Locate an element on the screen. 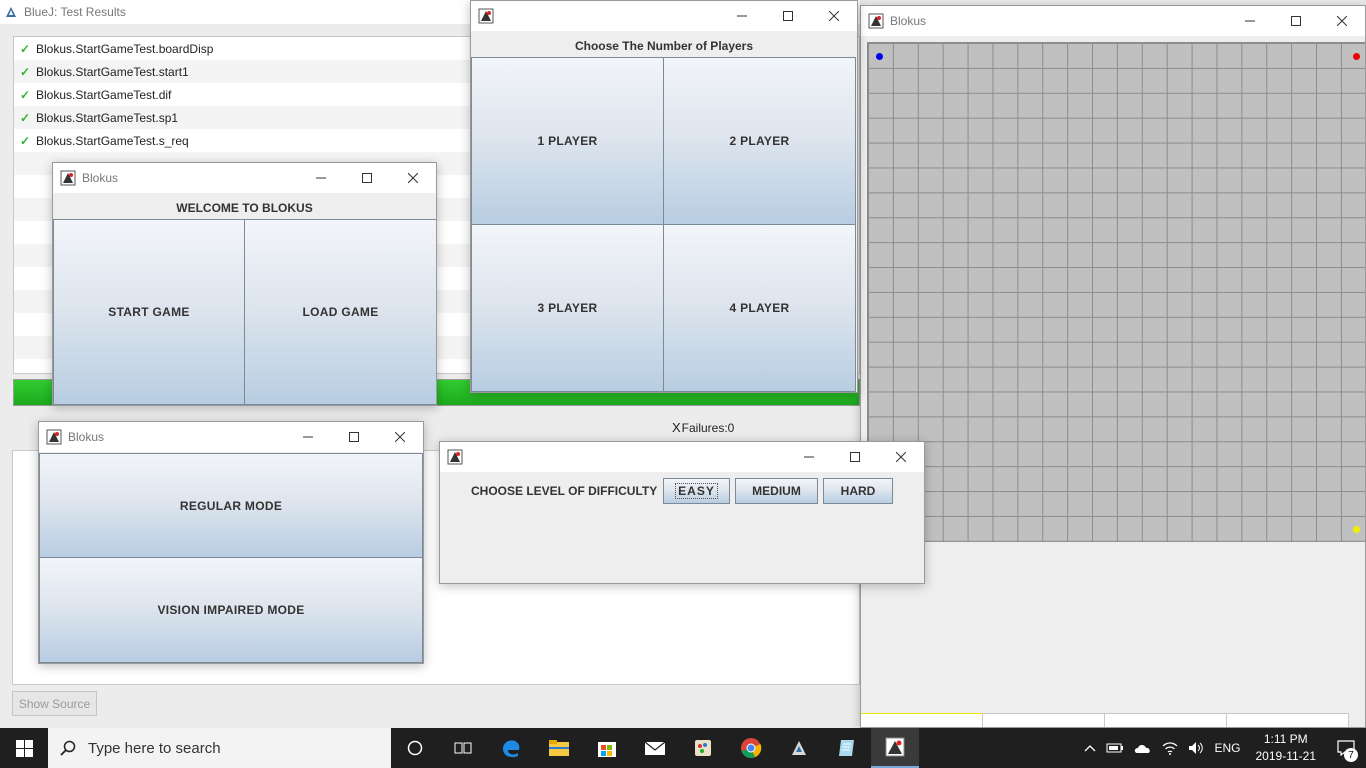 The width and height of the screenshot is (1366, 768). battery-icon is located at coordinates (1115, 748).